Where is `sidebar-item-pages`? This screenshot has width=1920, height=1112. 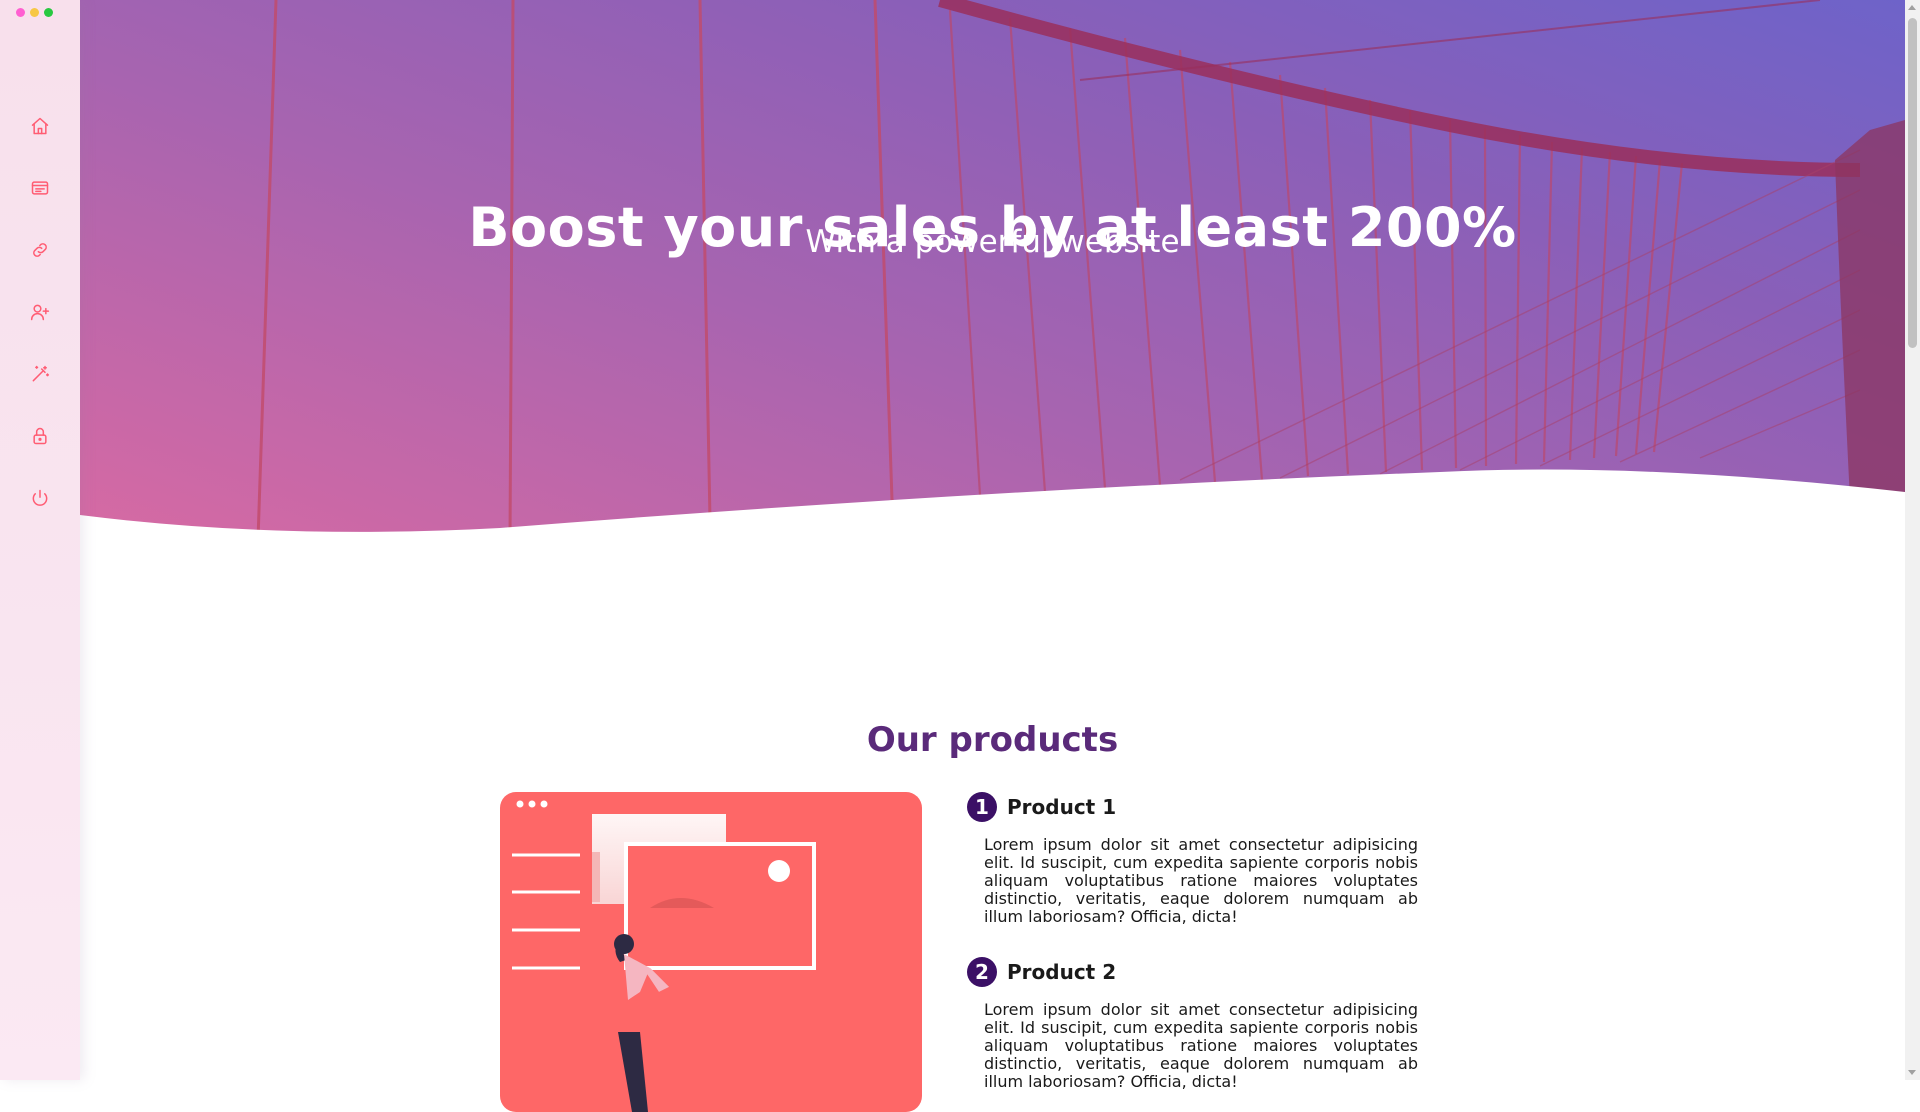 sidebar-item-pages is located at coordinates (40, 188).